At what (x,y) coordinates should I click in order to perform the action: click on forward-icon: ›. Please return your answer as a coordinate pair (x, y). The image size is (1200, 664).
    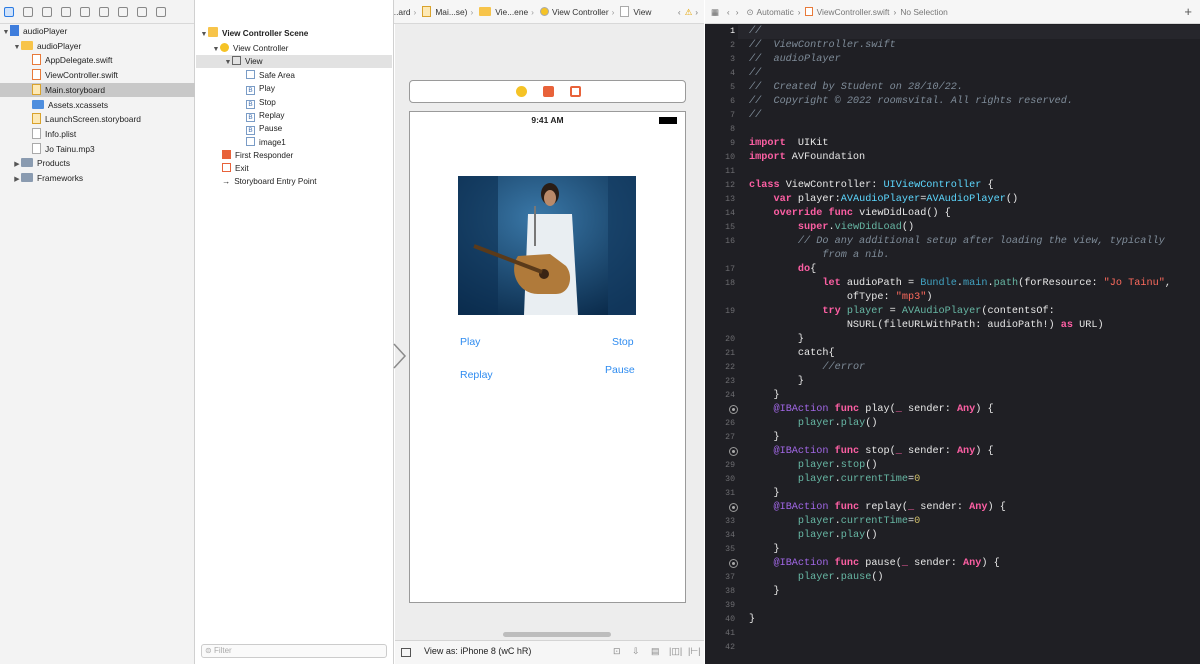
    Looking at the image, I should click on (737, 12).